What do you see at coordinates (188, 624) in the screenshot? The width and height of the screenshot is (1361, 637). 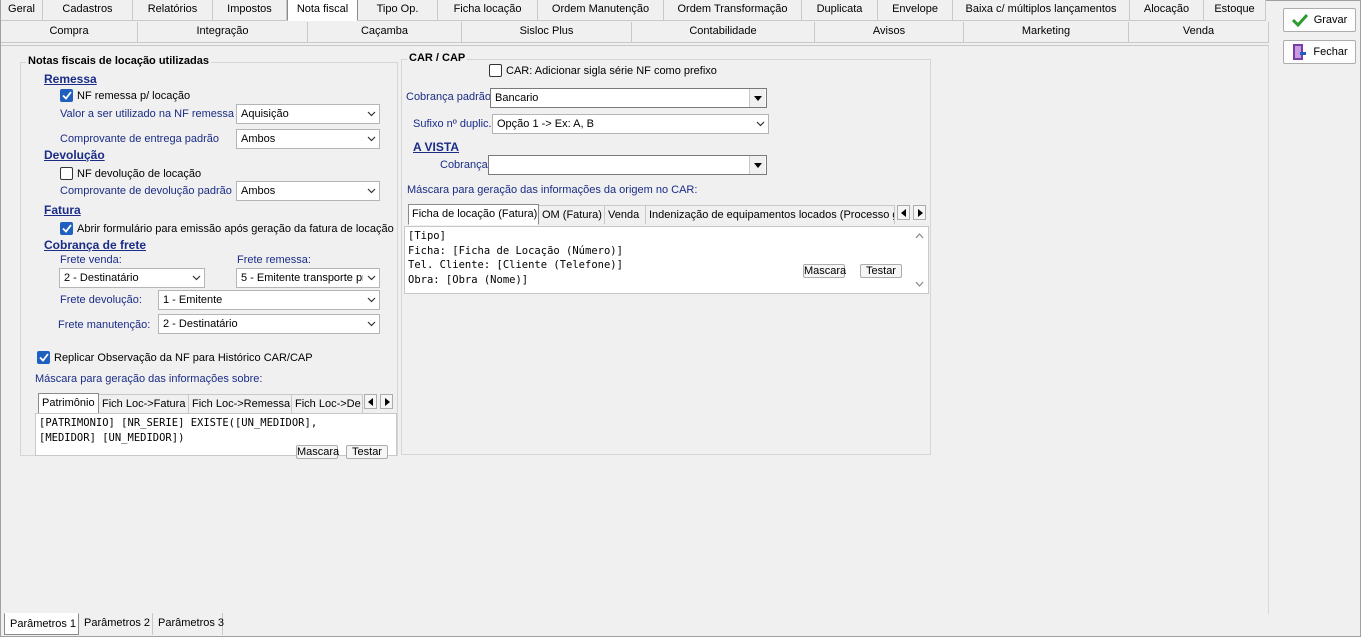 I see `tab-parametros-3: Parâmetros 3` at bounding box center [188, 624].